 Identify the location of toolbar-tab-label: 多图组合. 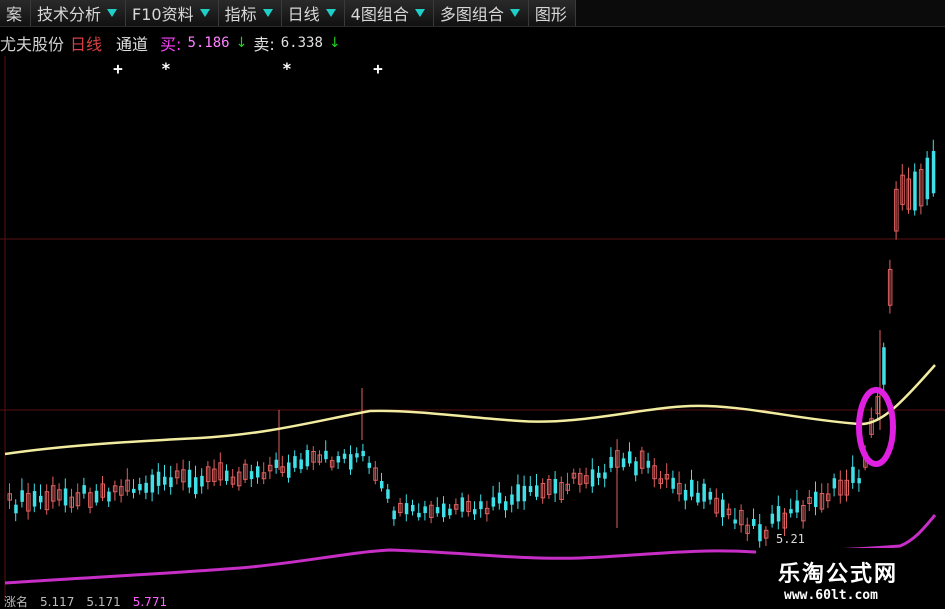
(471, 14).